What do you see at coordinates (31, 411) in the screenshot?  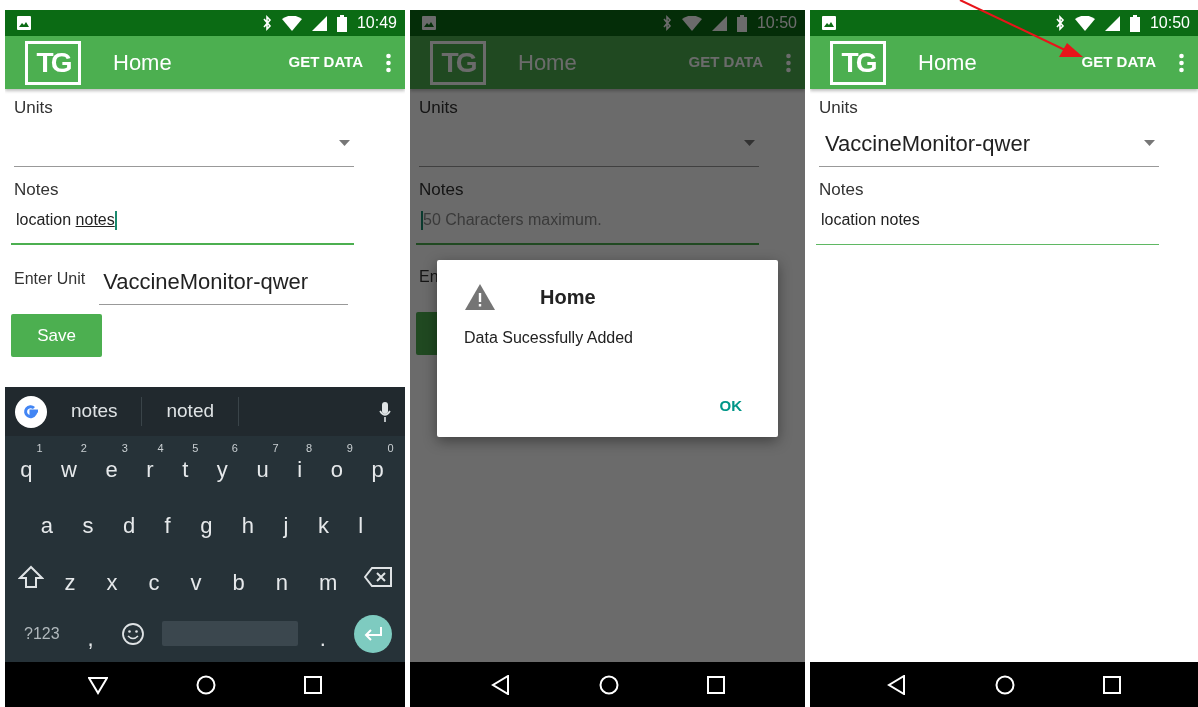 I see `g-logo-icon` at bounding box center [31, 411].